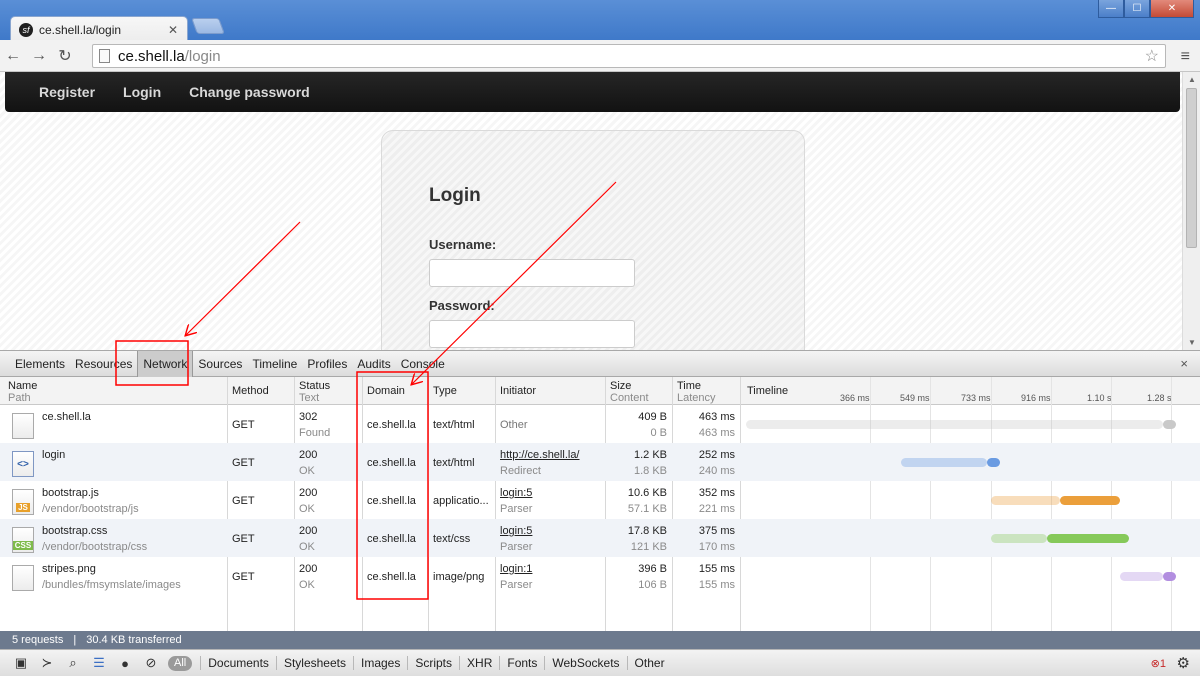 This screenshot has height=676, width=1200. Describe the element at coordinates (1162, 663) in the screenshot. I see `error-count: 1` at that location.